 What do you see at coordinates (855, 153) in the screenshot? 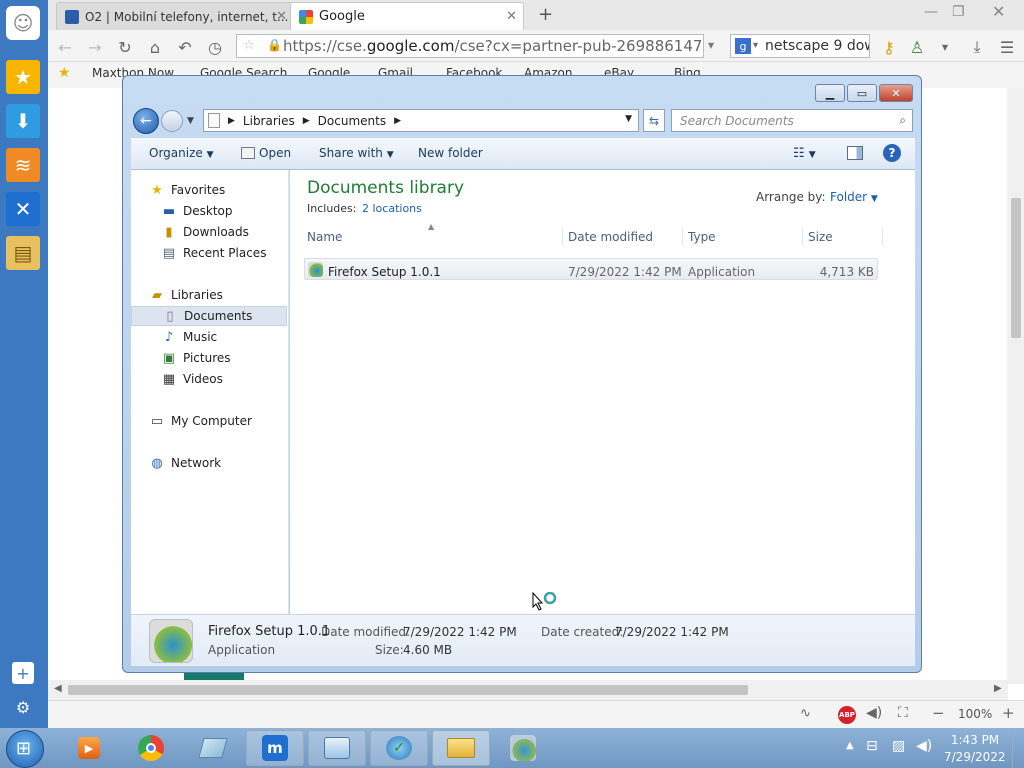
I see `preview-pane-icon` at bounding box center [855, 153].